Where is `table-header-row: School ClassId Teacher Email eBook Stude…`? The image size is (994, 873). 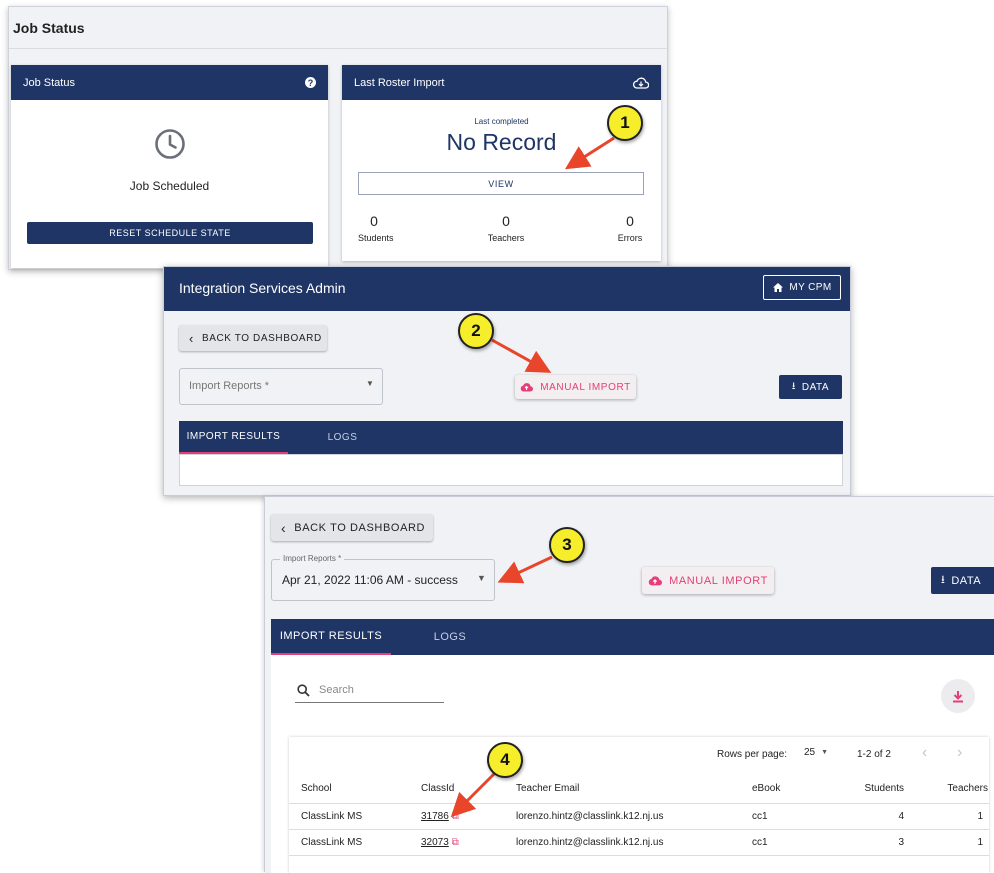 table-header-row: School ClassId Teacher Email eBook Stude… is located at coordinates (639, 789).